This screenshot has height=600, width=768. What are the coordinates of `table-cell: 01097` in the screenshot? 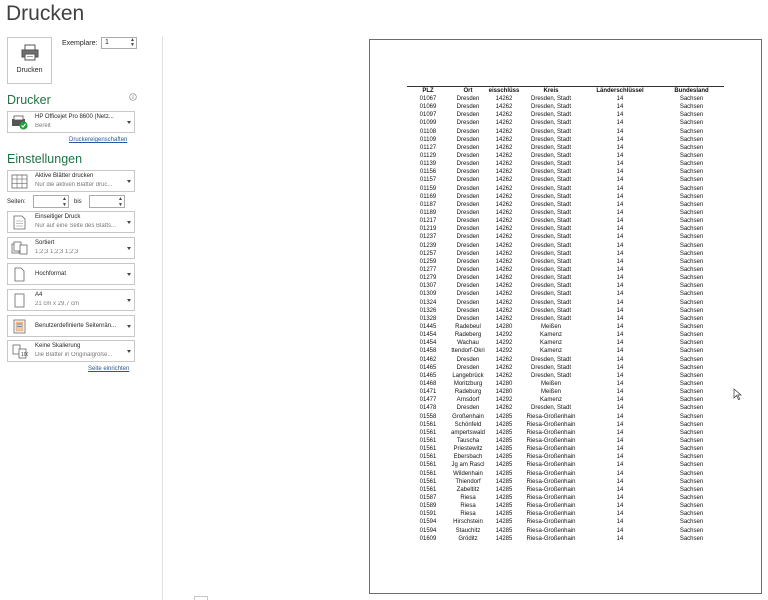 It's located at (428, 115).